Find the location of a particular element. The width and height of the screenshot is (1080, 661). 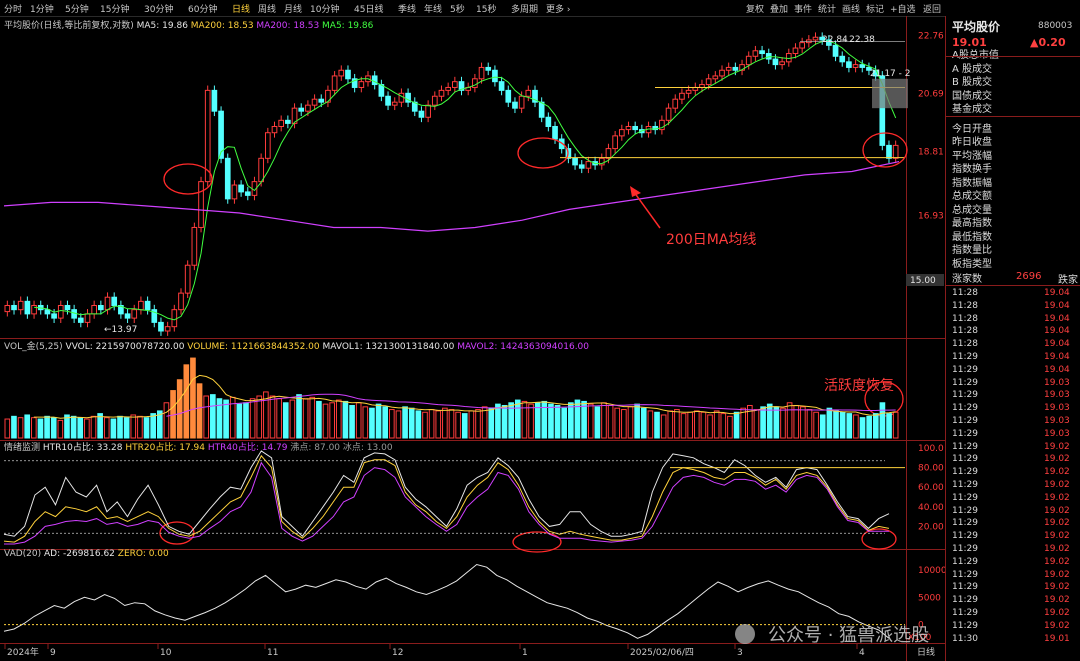

tab-4: 30分钟 is located at coordinates (158, 8).